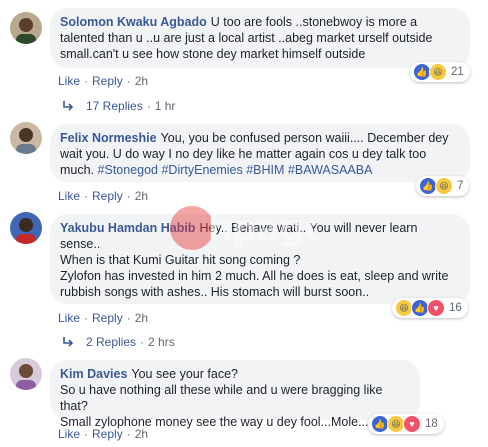  I want to click on reaction-summary: 👍 😆 ♥ 18, so click(406, 424).